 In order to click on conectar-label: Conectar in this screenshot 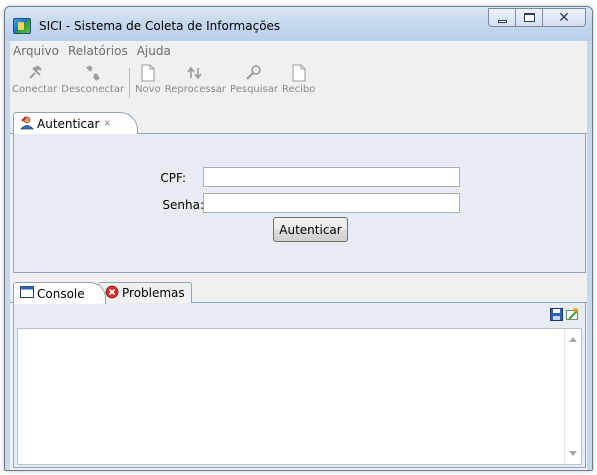, I will do `click(35, 89)`.